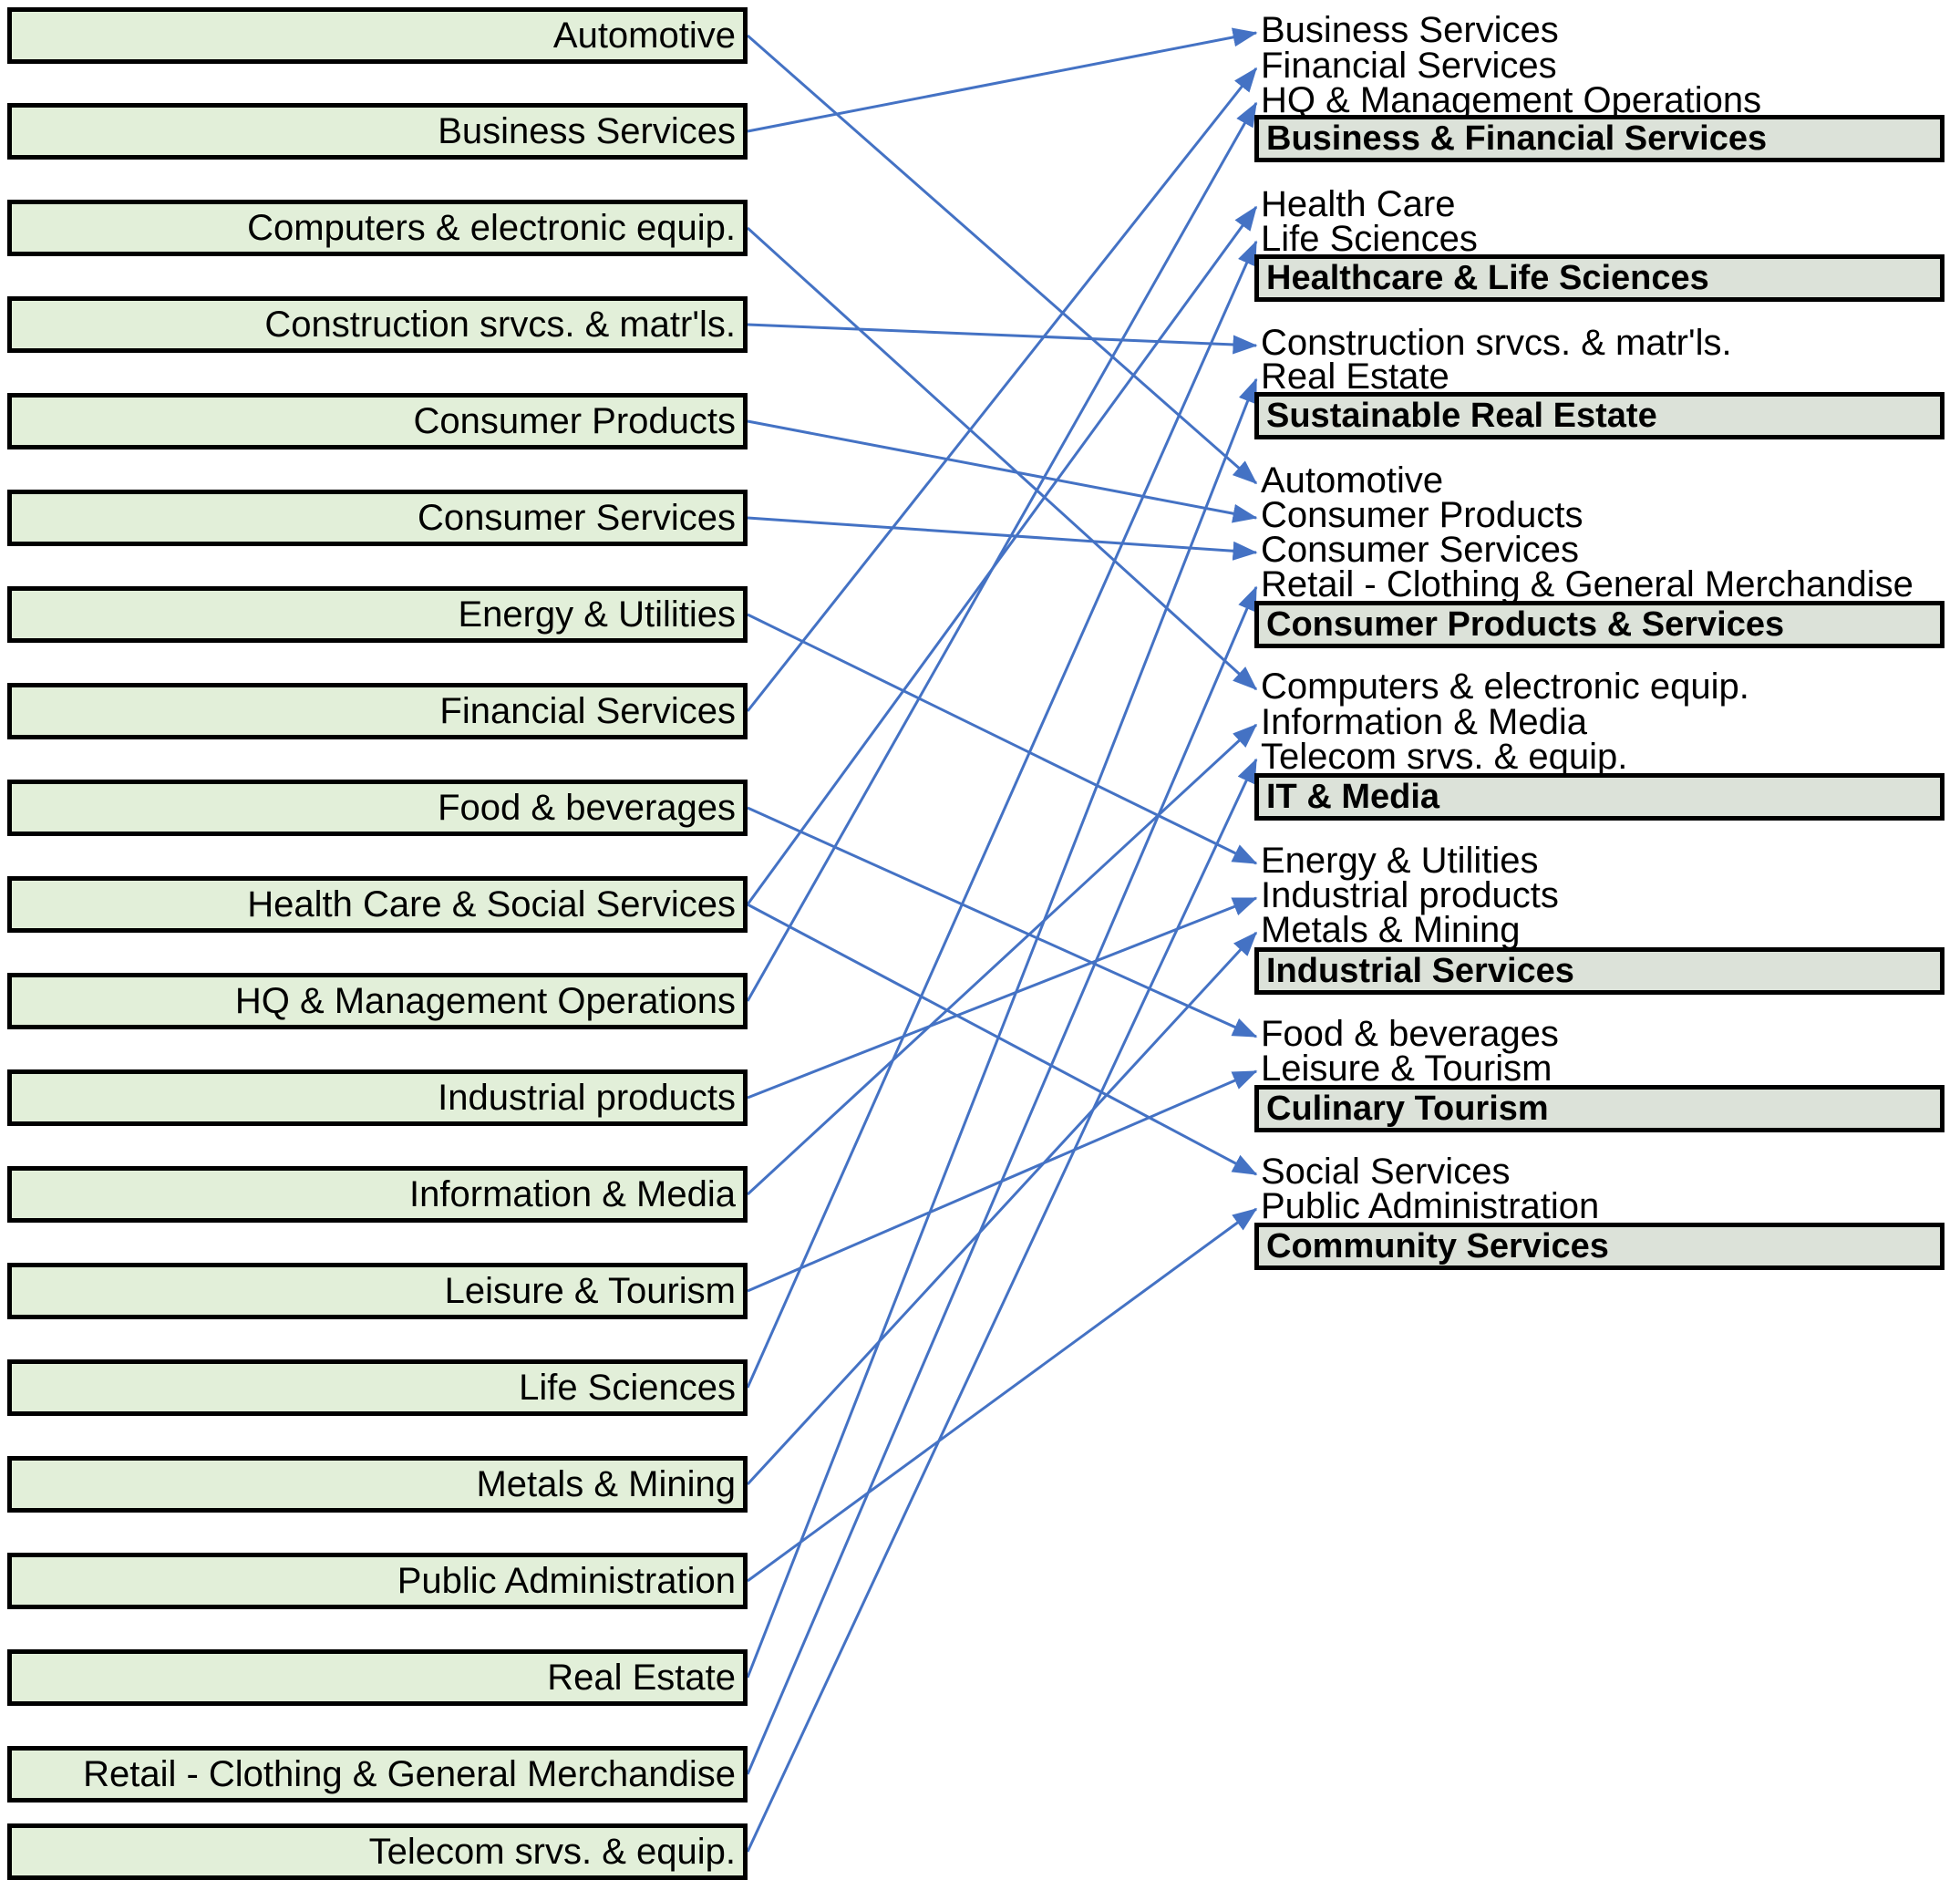 Image resolution: width=1960 pixels, height=1880 pixels. Describe the element at coordinates (1002, 538) in the screenshot. I see `connector-cons_serv-to-cons_serv` at that location.